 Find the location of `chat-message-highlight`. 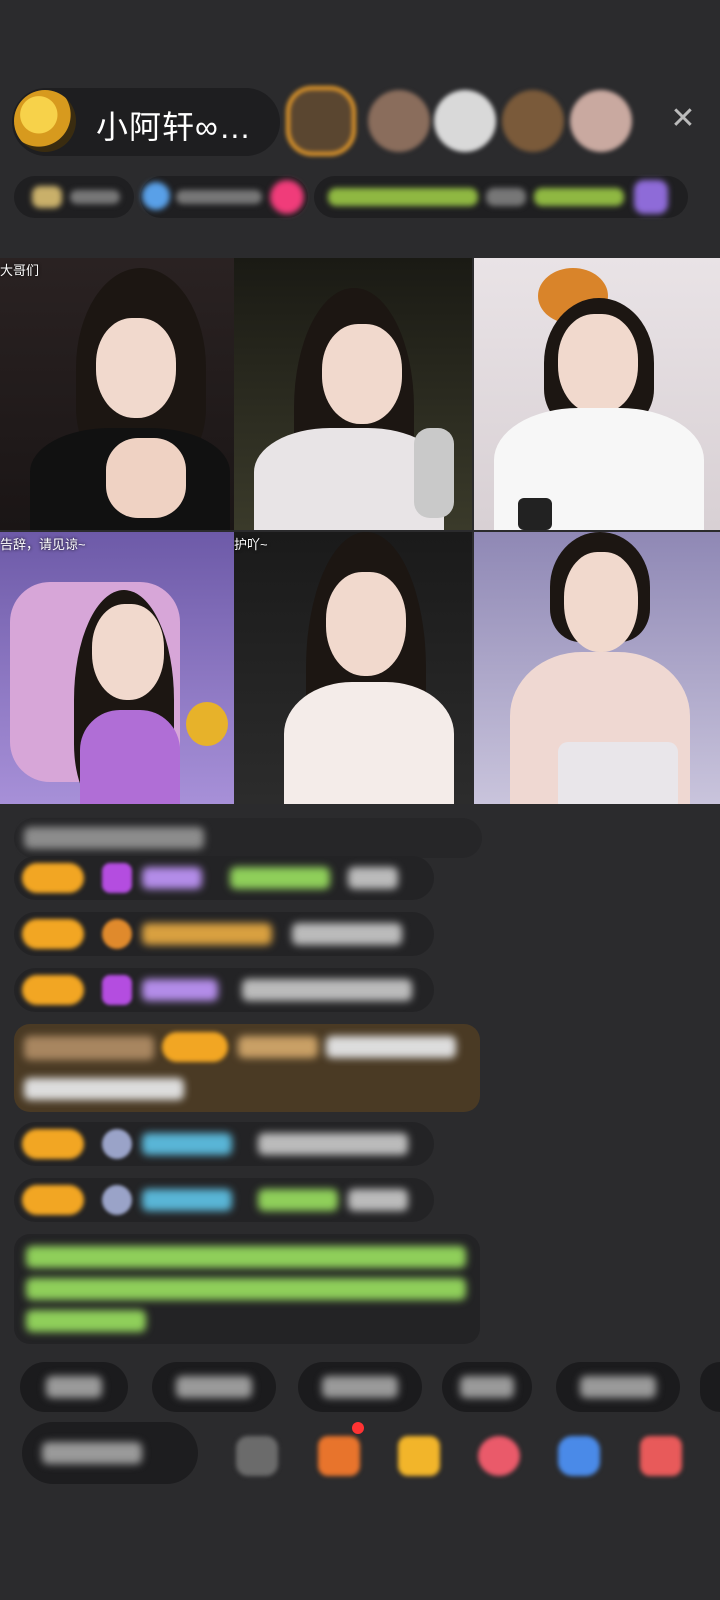

chat-message-highlight is located at coordinates (247, 1068).